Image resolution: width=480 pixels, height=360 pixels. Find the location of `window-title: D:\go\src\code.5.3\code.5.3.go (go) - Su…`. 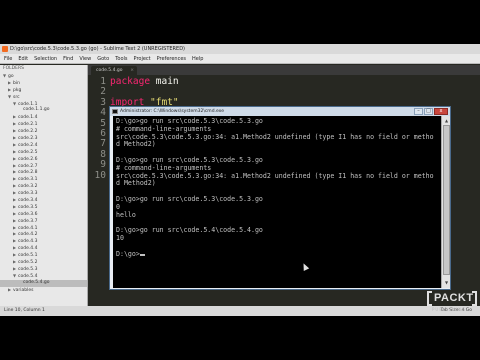

window-title: D:\go\src\code.5.3\code.5.3.go (go) - Su… is located at coordinates (97, 49).